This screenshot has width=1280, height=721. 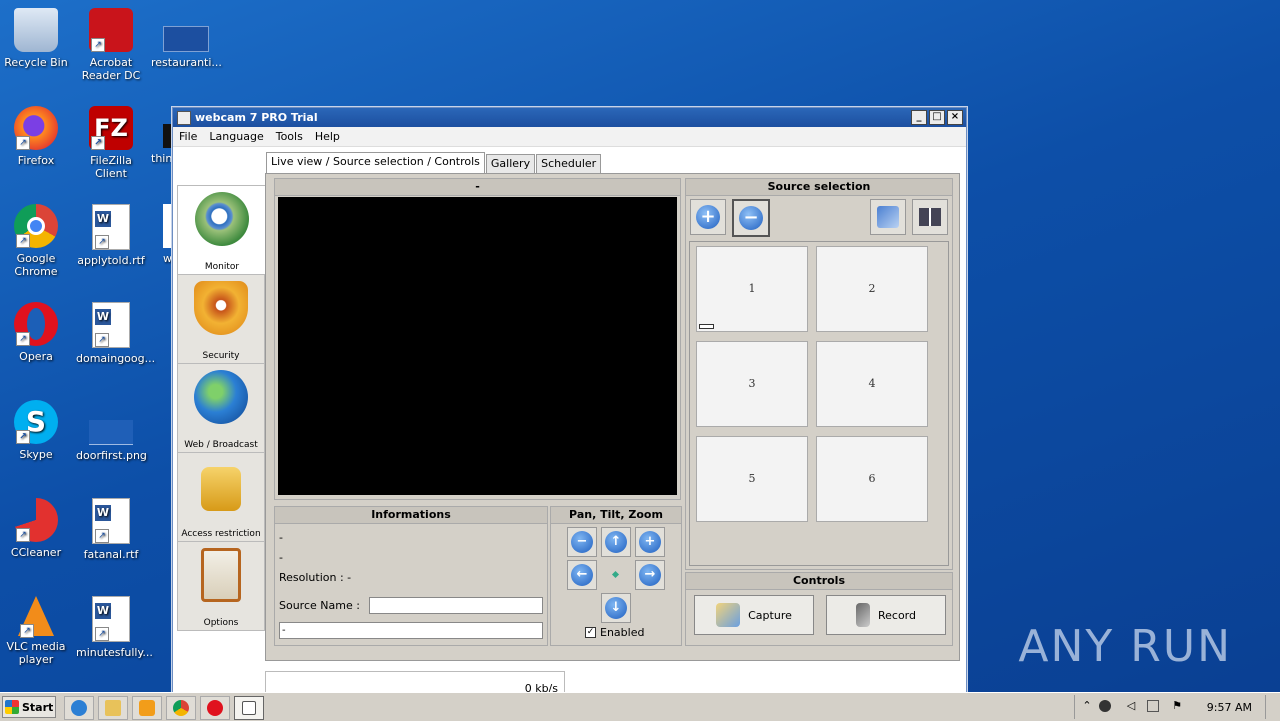 I want to click on source-slot-1: 1, so click(x=752, y=289).